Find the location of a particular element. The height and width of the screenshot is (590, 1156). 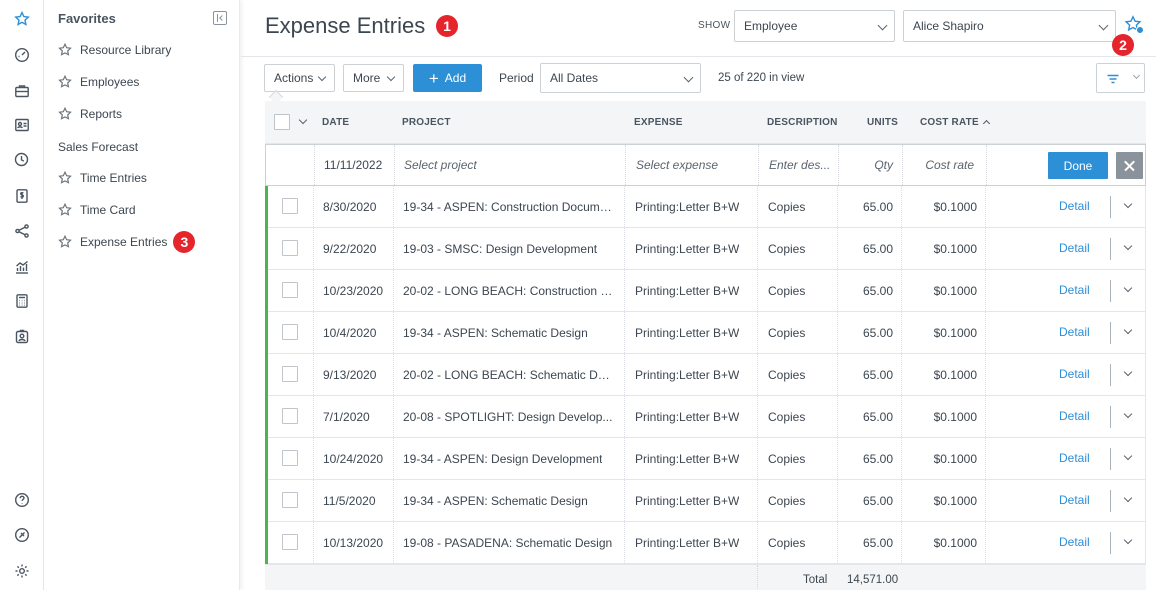

new-entry-date: 11/11/2022 is located at coordinates (355, 165).